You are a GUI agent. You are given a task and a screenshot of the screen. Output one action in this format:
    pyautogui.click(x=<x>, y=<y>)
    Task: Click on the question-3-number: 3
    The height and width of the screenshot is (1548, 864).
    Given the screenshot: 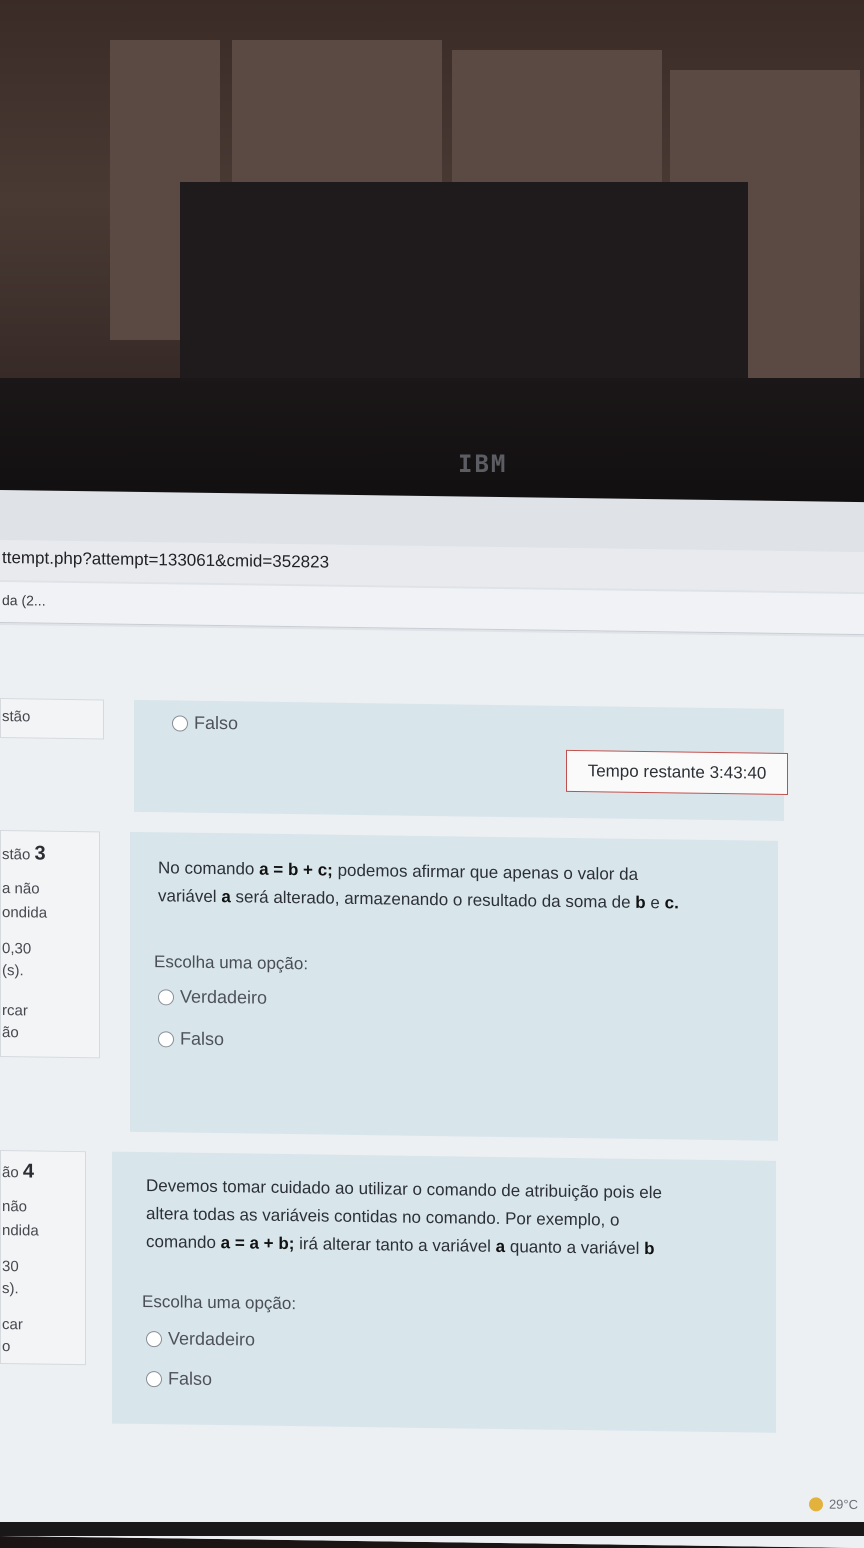 What is the action you would take?
    pyautogui.click(x=40, y=853)
    